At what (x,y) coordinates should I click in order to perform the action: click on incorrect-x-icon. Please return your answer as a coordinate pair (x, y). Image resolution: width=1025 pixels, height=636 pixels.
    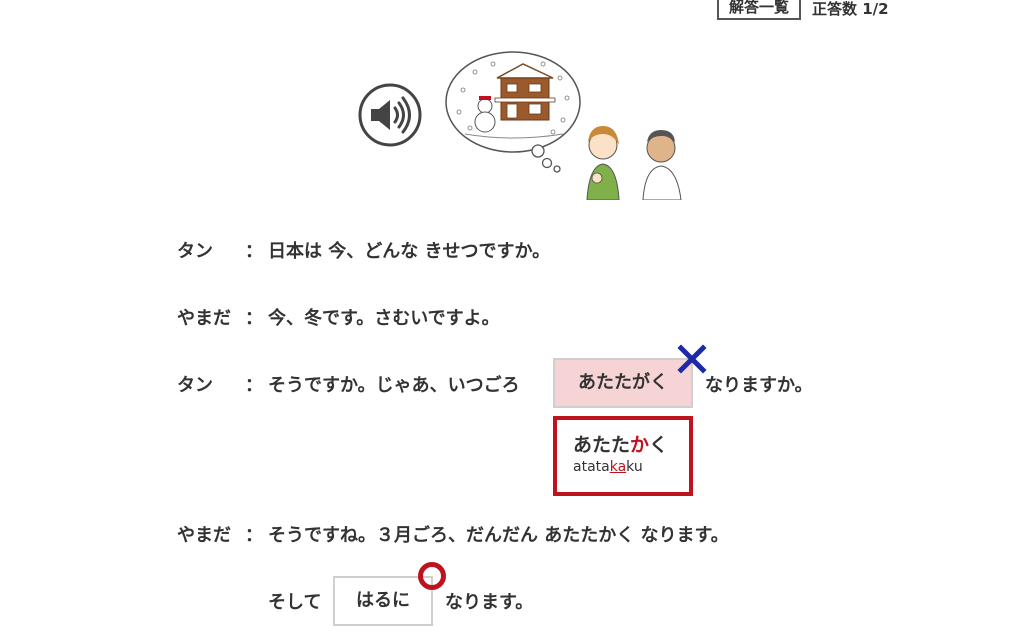
    Looking at the image, I should click on (692, 359).